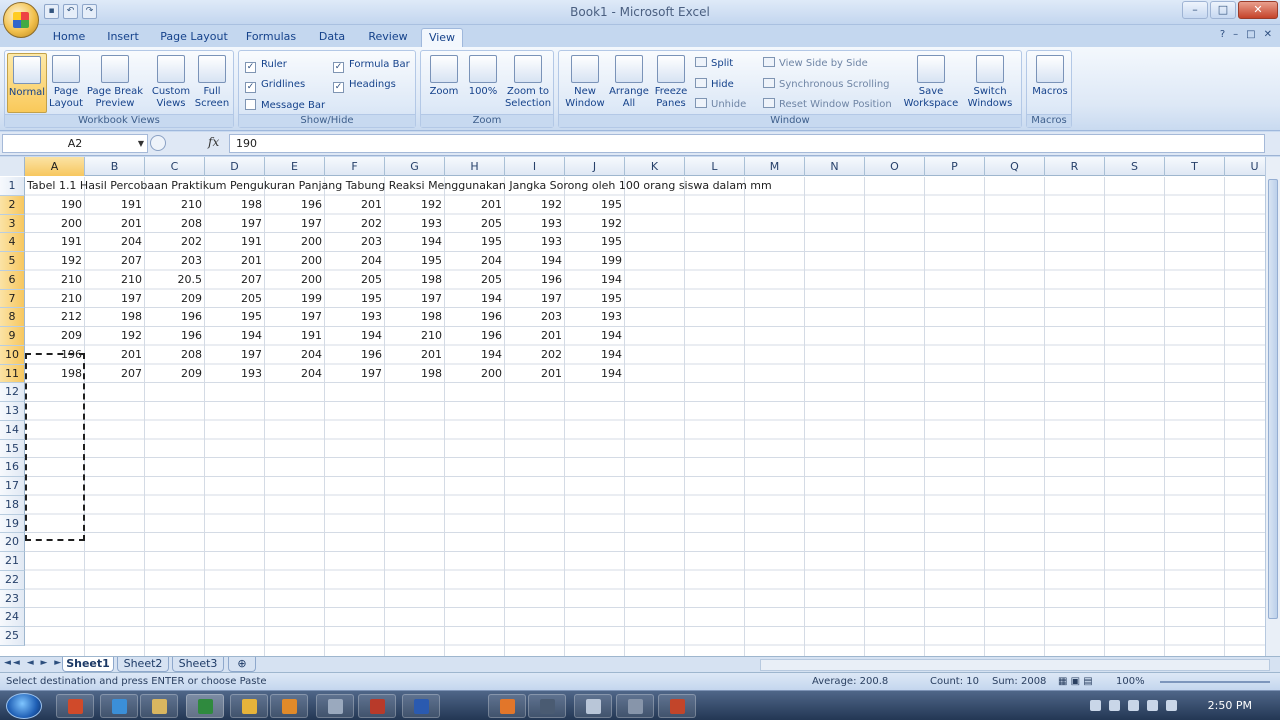 Image resolution: width=1280 pixels, height=720 pixels. What do you see at coordinates (1171, 705) in the screenshot?
I see `network-icon` at bounding box center [1171, 705].